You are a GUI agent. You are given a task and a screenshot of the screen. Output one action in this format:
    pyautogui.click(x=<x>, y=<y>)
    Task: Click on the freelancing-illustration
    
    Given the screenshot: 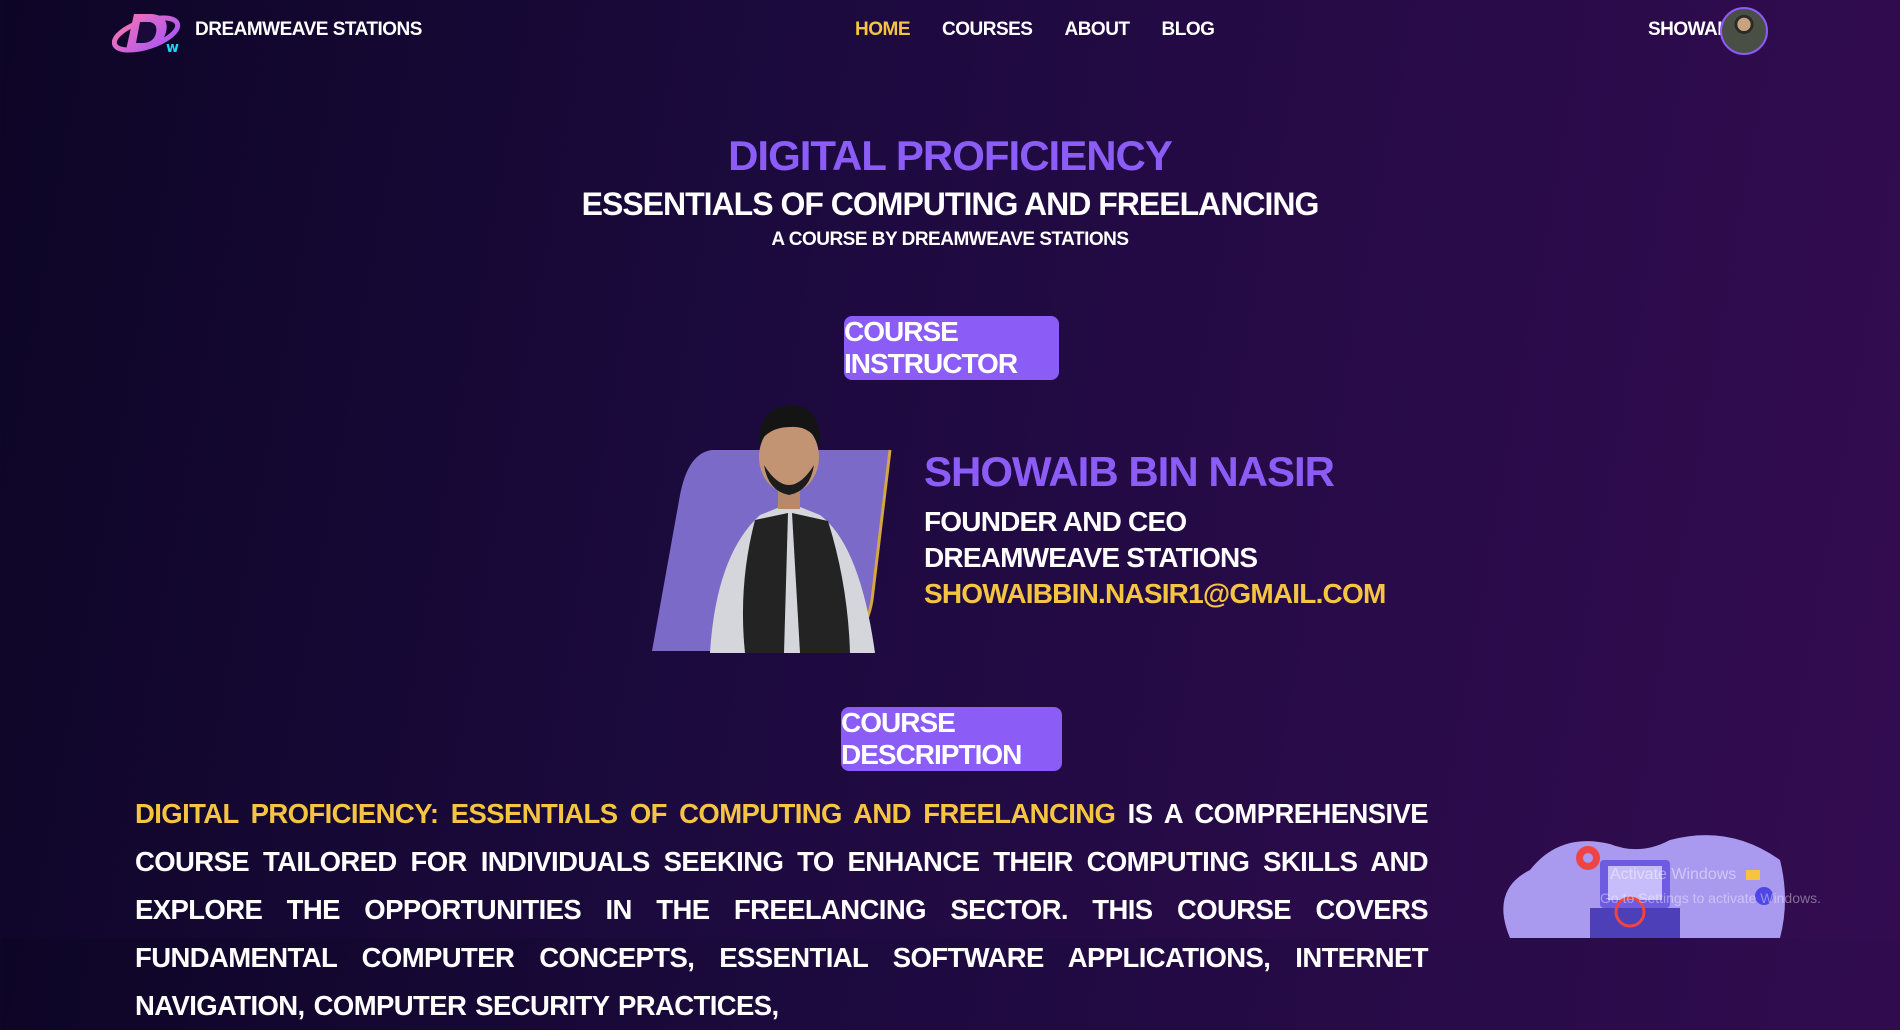 What is the action you would take?
    pyautogui.click(x=1644, y=886)
    